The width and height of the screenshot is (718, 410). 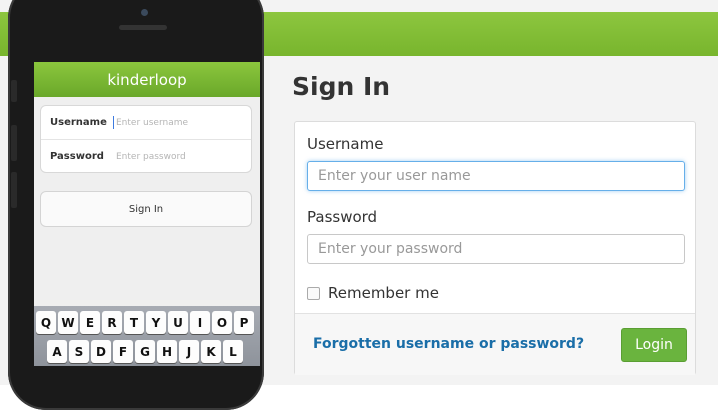 I want to click on mobile-password-label: Password, so click(x=77, y=156).